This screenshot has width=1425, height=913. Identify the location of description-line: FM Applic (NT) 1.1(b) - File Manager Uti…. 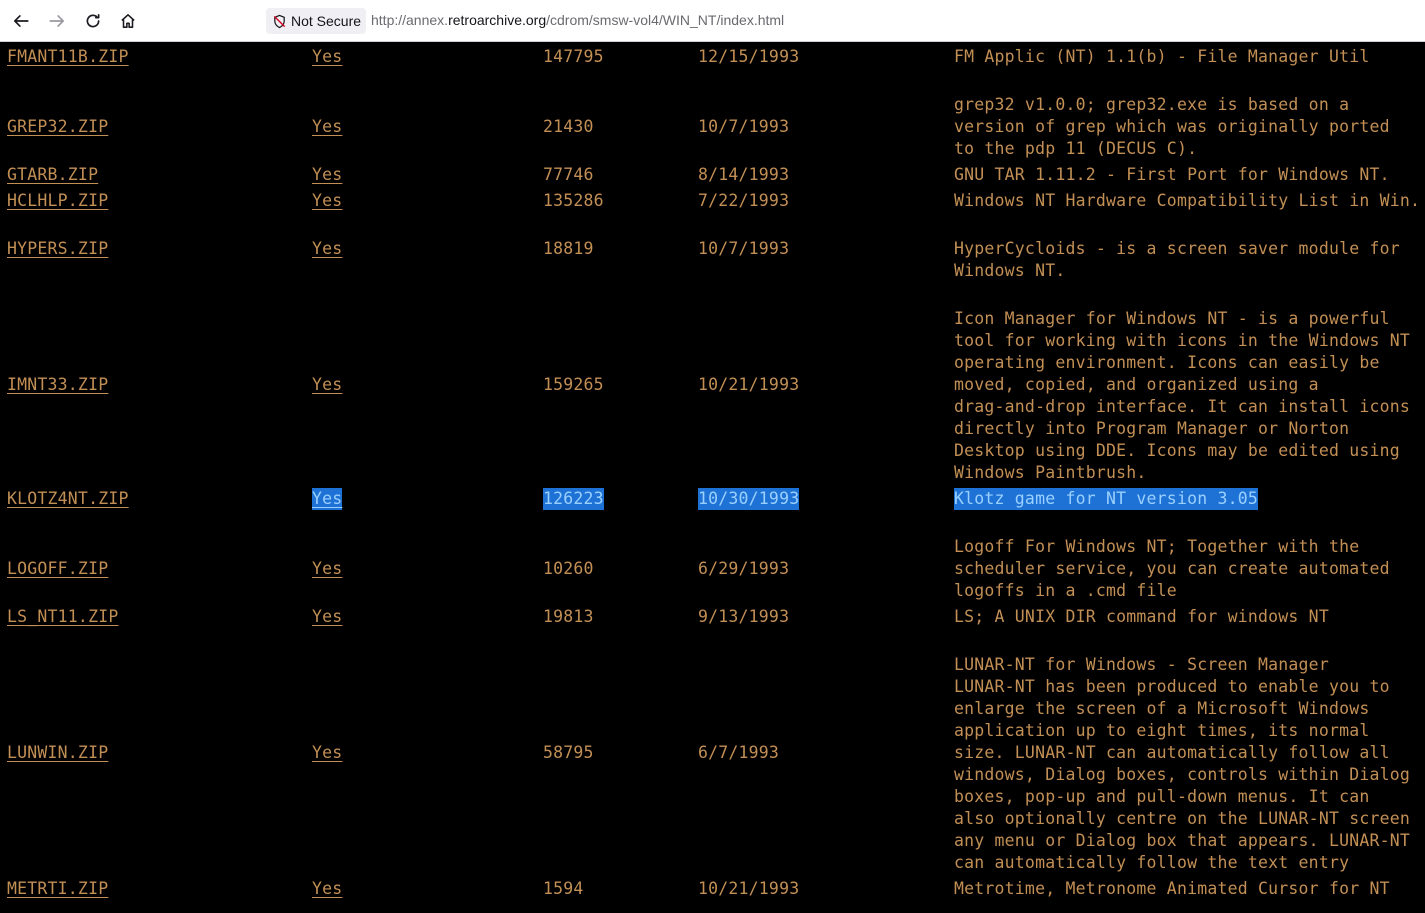
(1162, 56).